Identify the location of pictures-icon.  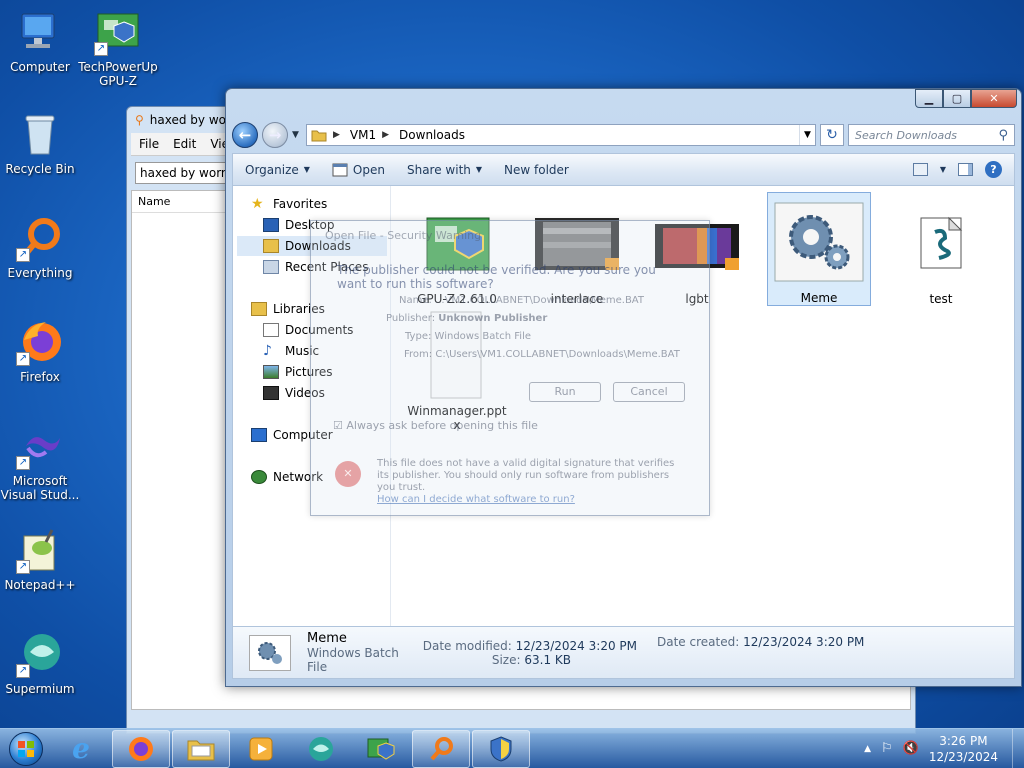
(271, 372).